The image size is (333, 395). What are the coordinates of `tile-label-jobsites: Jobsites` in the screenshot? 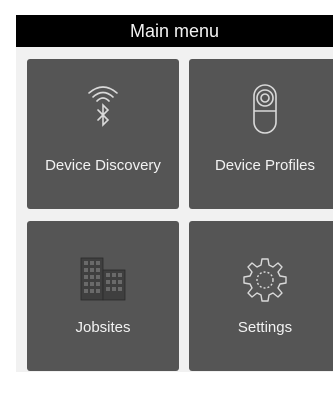 It's located at (103, 327).